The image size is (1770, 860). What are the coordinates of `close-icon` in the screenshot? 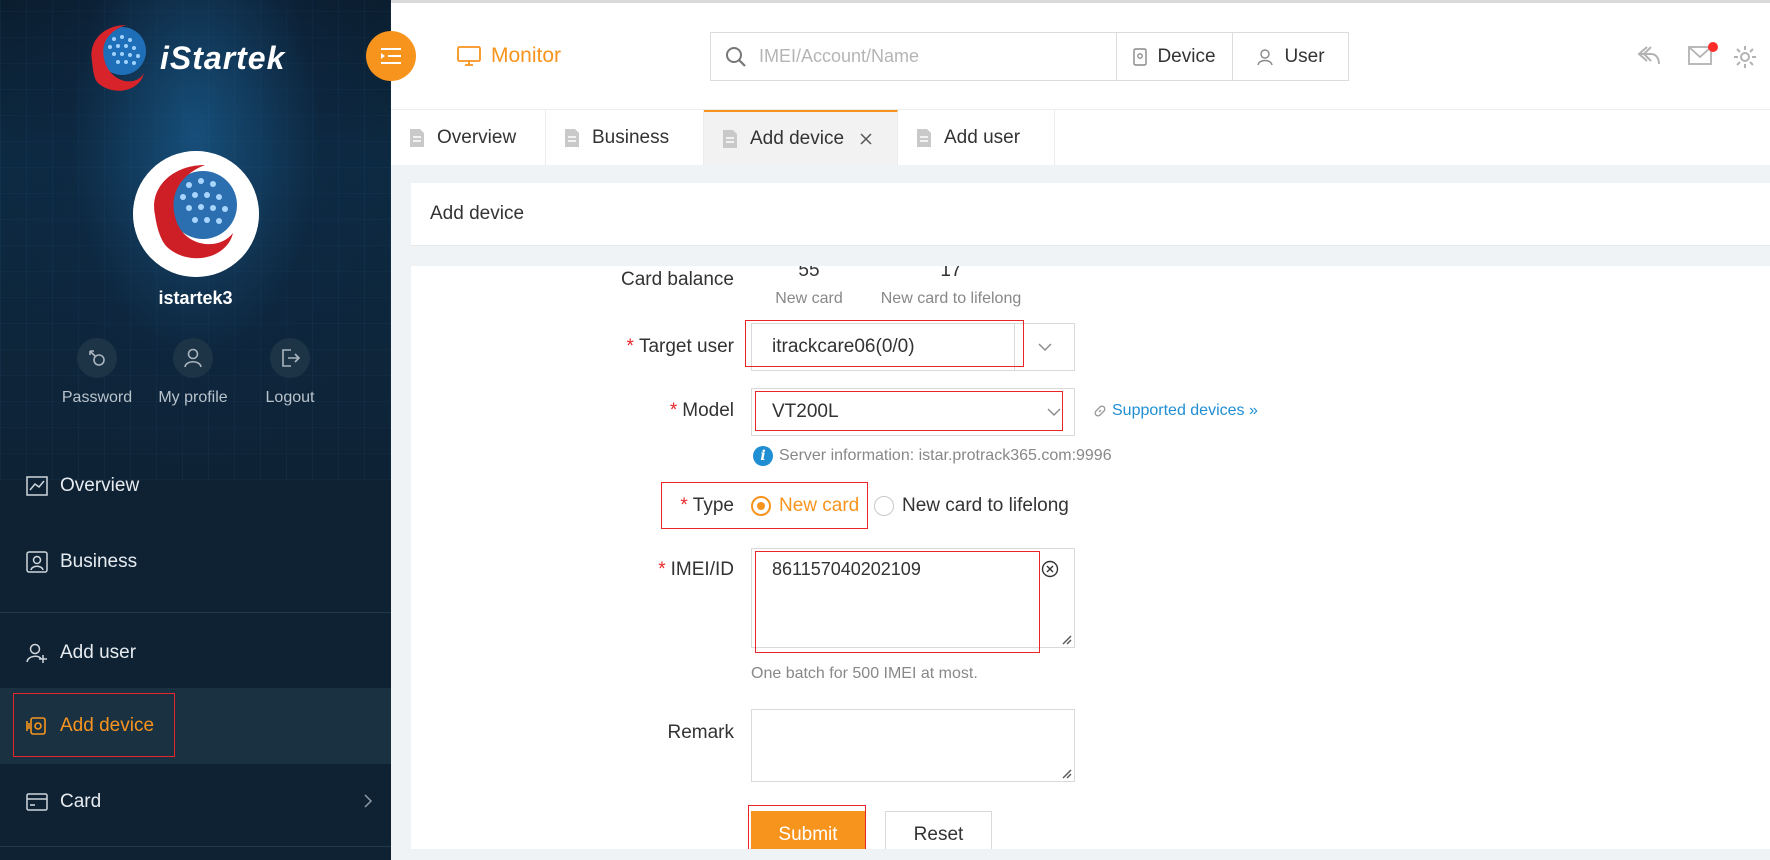 It's located at (866, 139).